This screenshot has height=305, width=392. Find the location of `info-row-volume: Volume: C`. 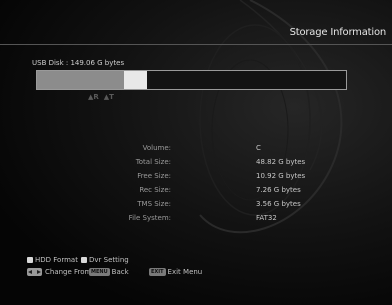

info-row-volume: Volume: C is located at coordinates (196, 150).